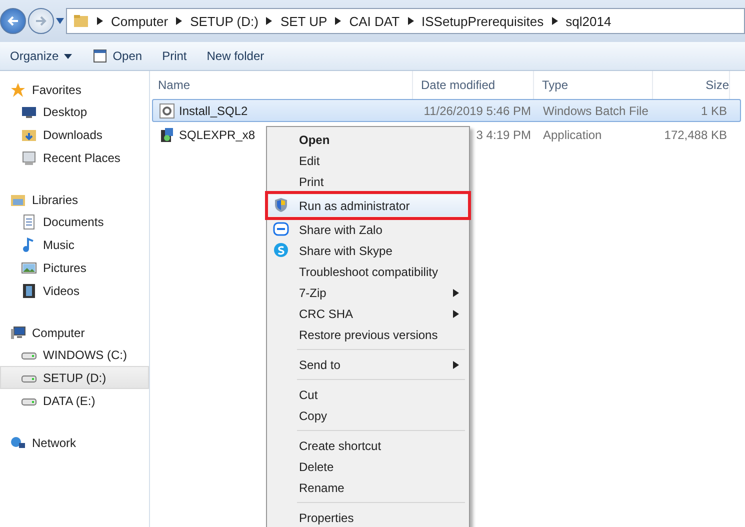 This screenshot has height=527, width=745. What do you see at coordinates (368, 271) in the screenshot?
I see `menu-item: Troubleshoot compatibility` at bounding box center [368, 271].